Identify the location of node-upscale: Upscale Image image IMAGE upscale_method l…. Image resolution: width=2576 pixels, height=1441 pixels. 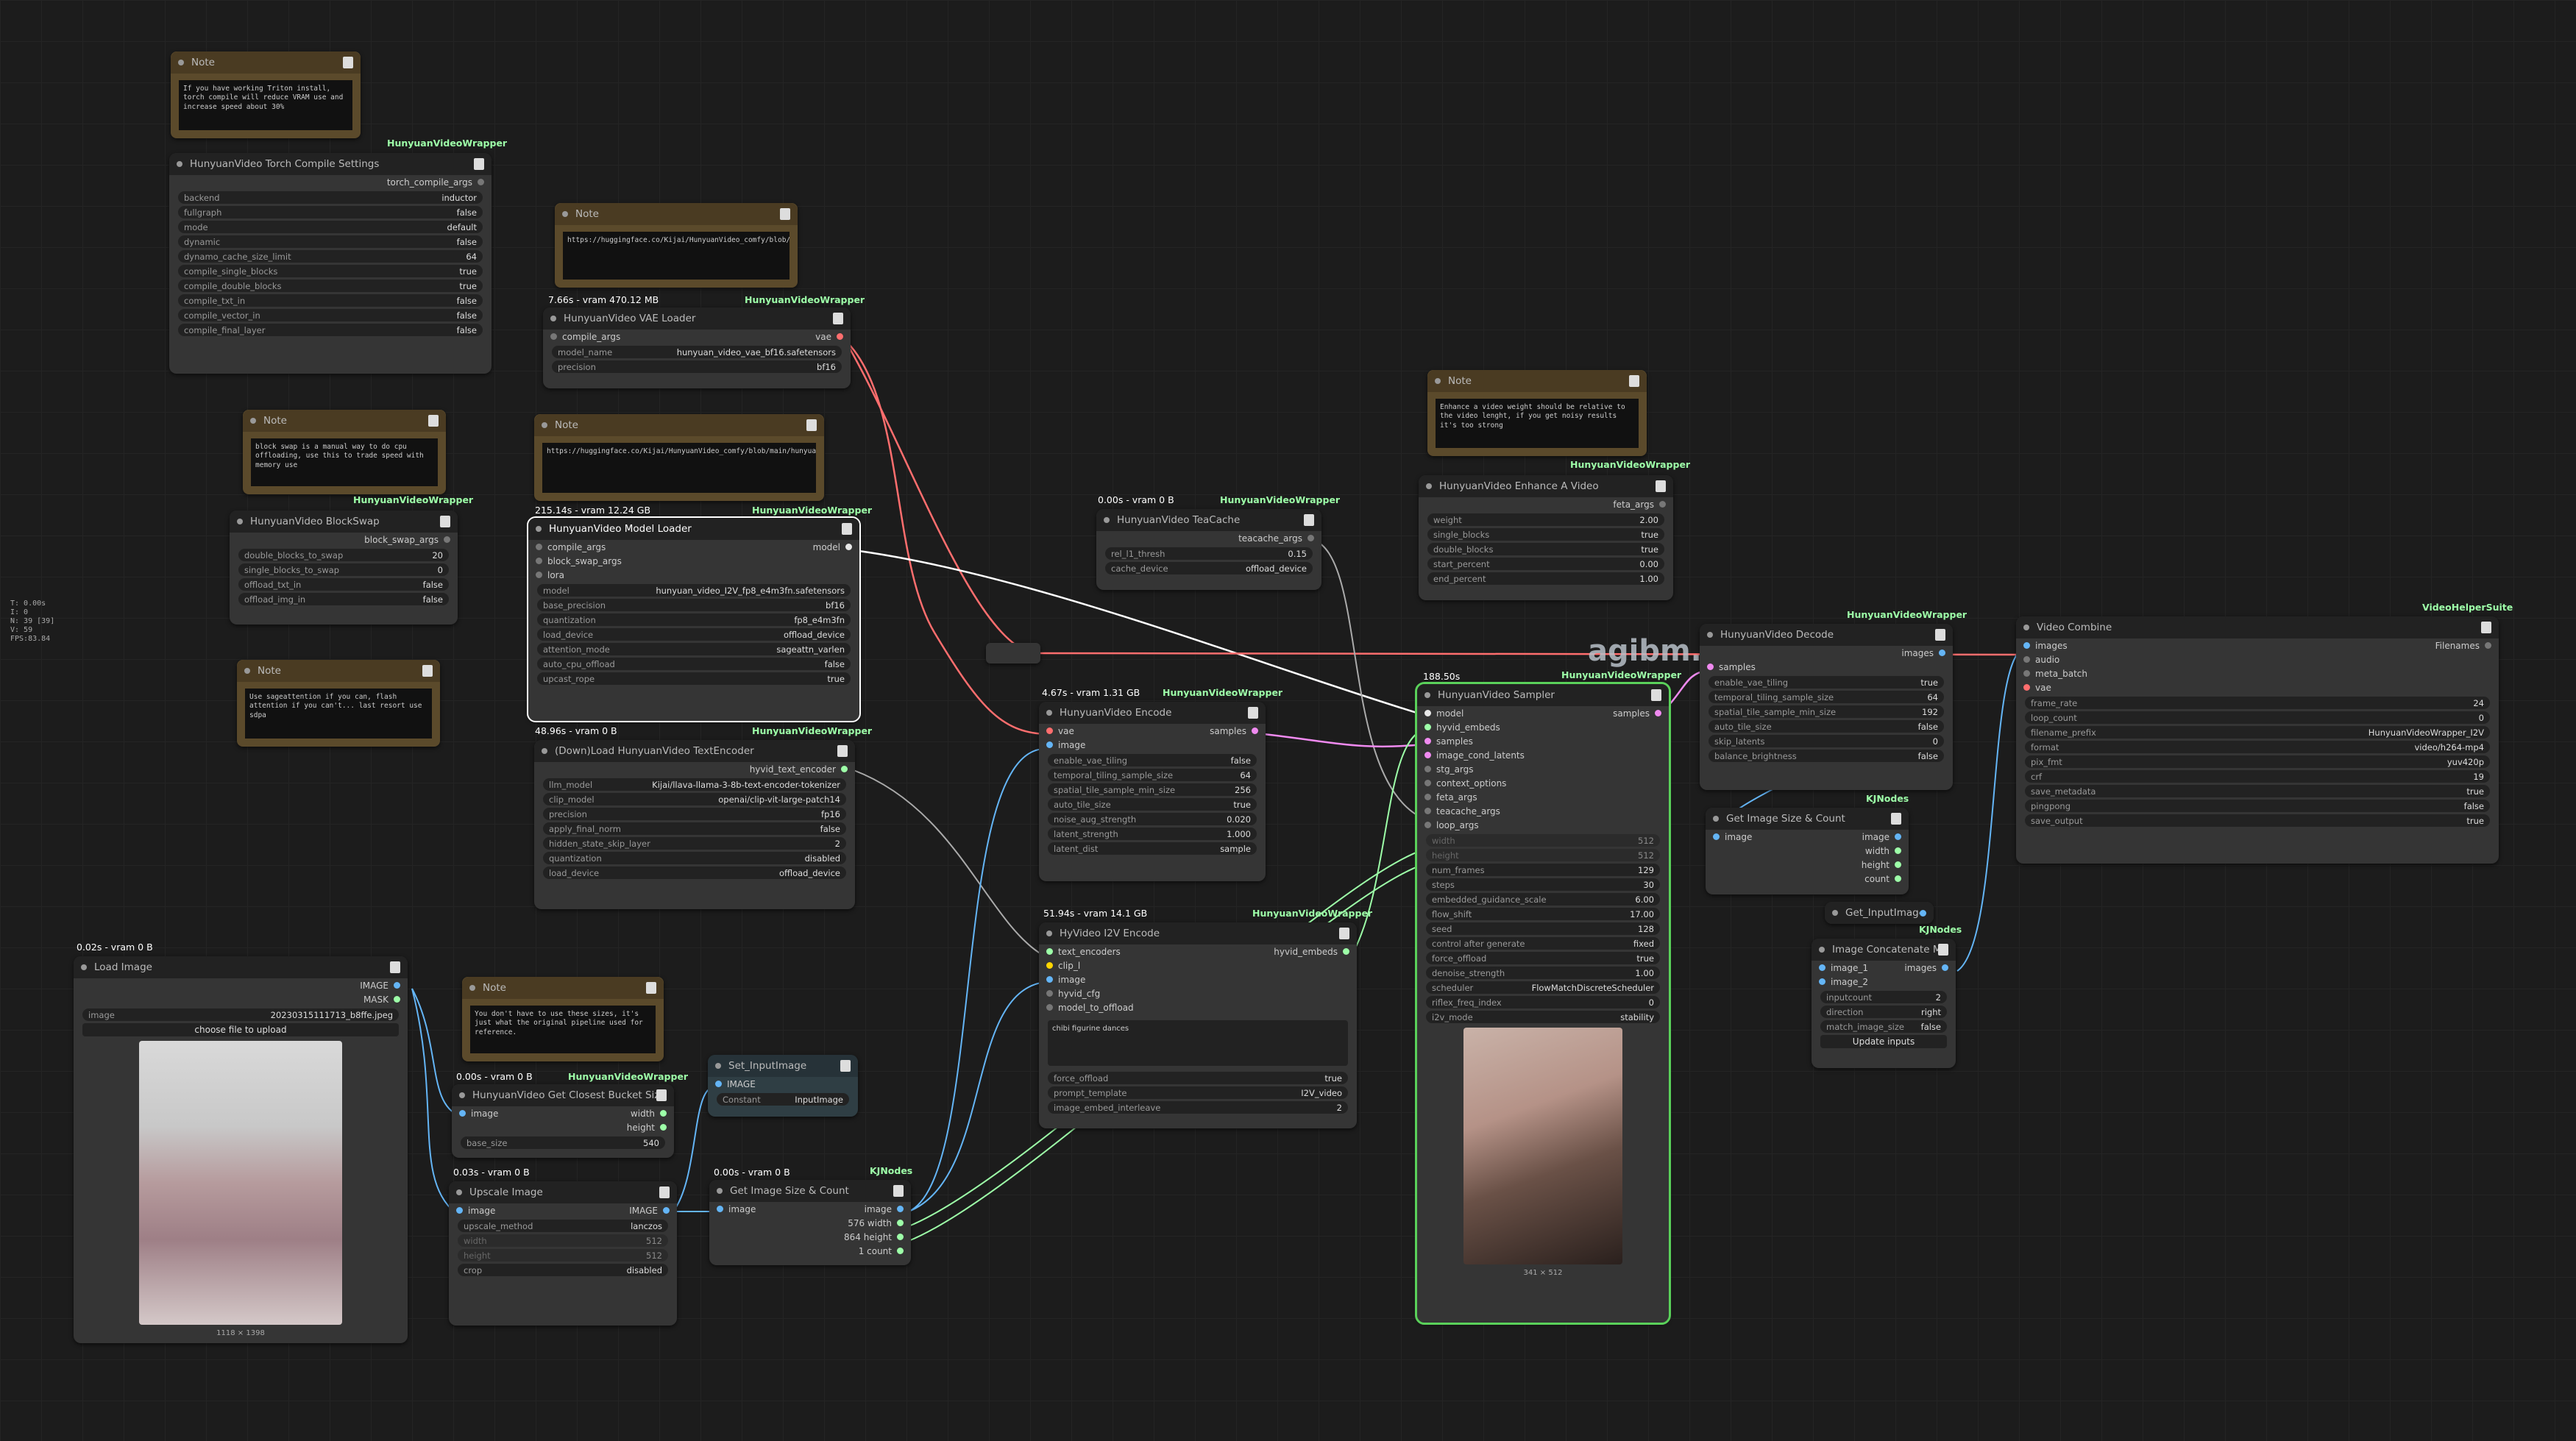
(563, 1253).